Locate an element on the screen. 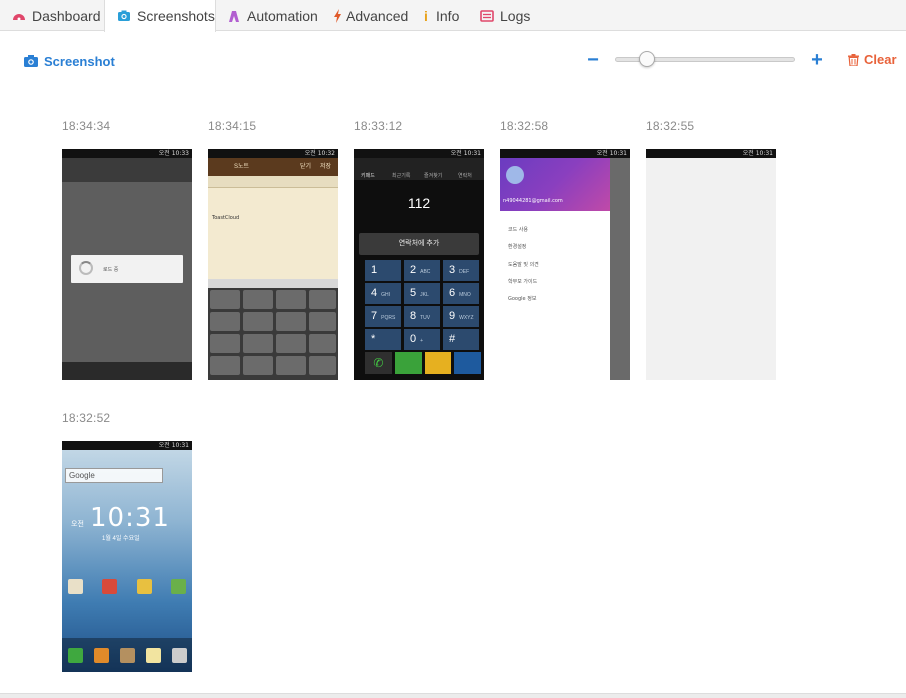 The height and width of the screenshot is (698, 906). bottom-border is located at coordinates (453, 695).